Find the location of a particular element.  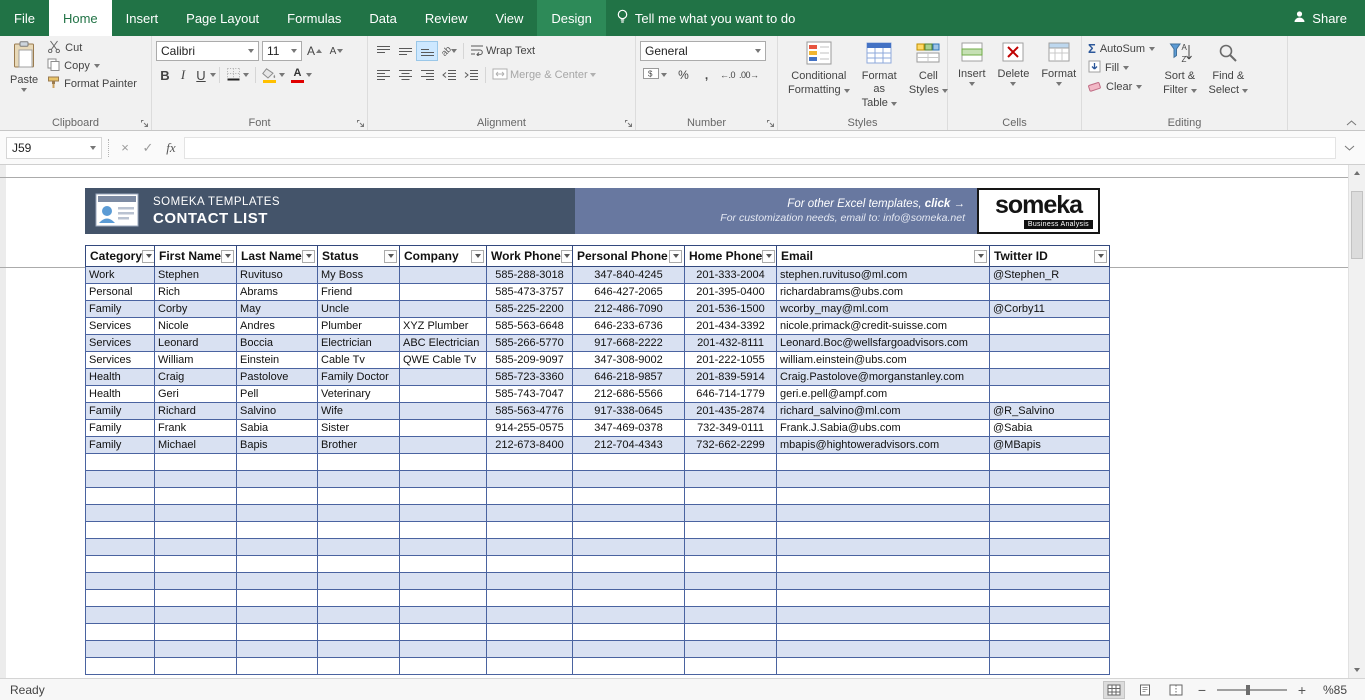

cell: Ruvituso is located at coordinates (277, 275).